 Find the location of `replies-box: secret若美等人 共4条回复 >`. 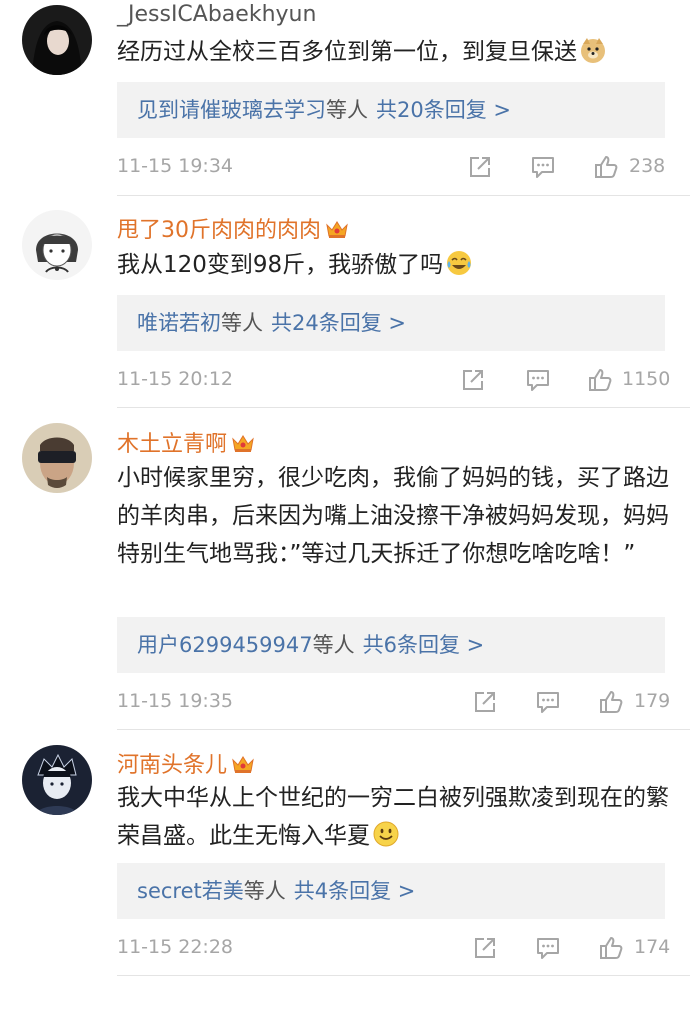

replies-box: secret若美等人 共4条回复 > is located at coordinates (391, 891).